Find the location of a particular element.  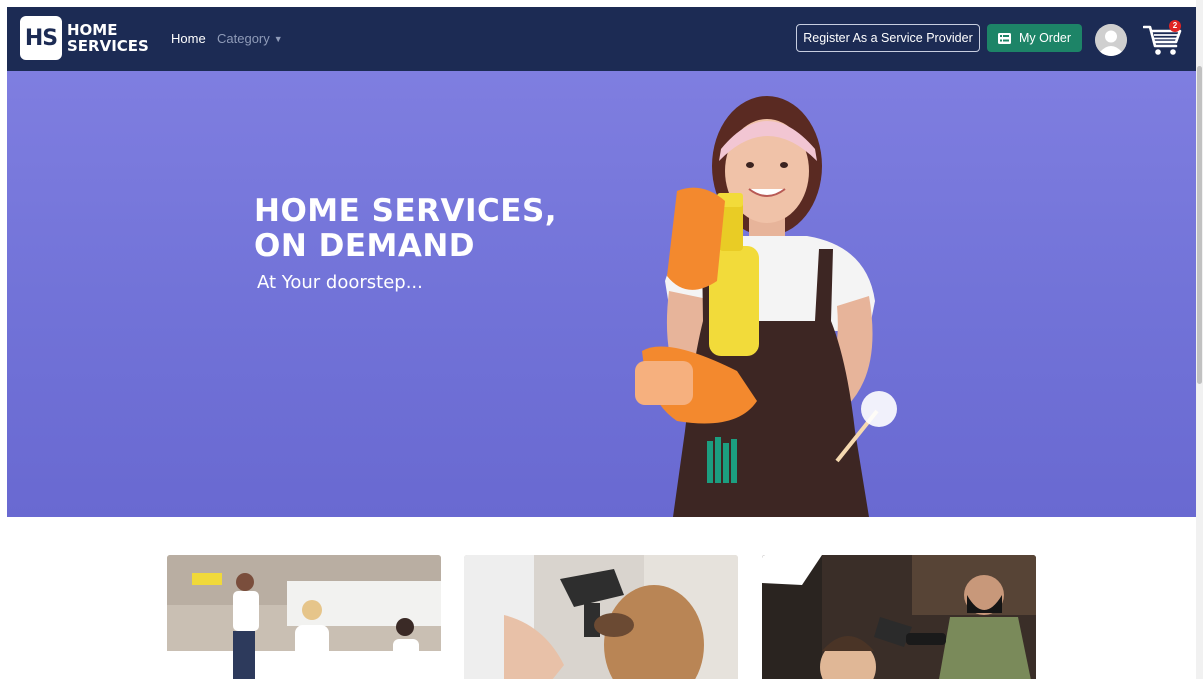

list-icon is located at coordinates (1004, 38).